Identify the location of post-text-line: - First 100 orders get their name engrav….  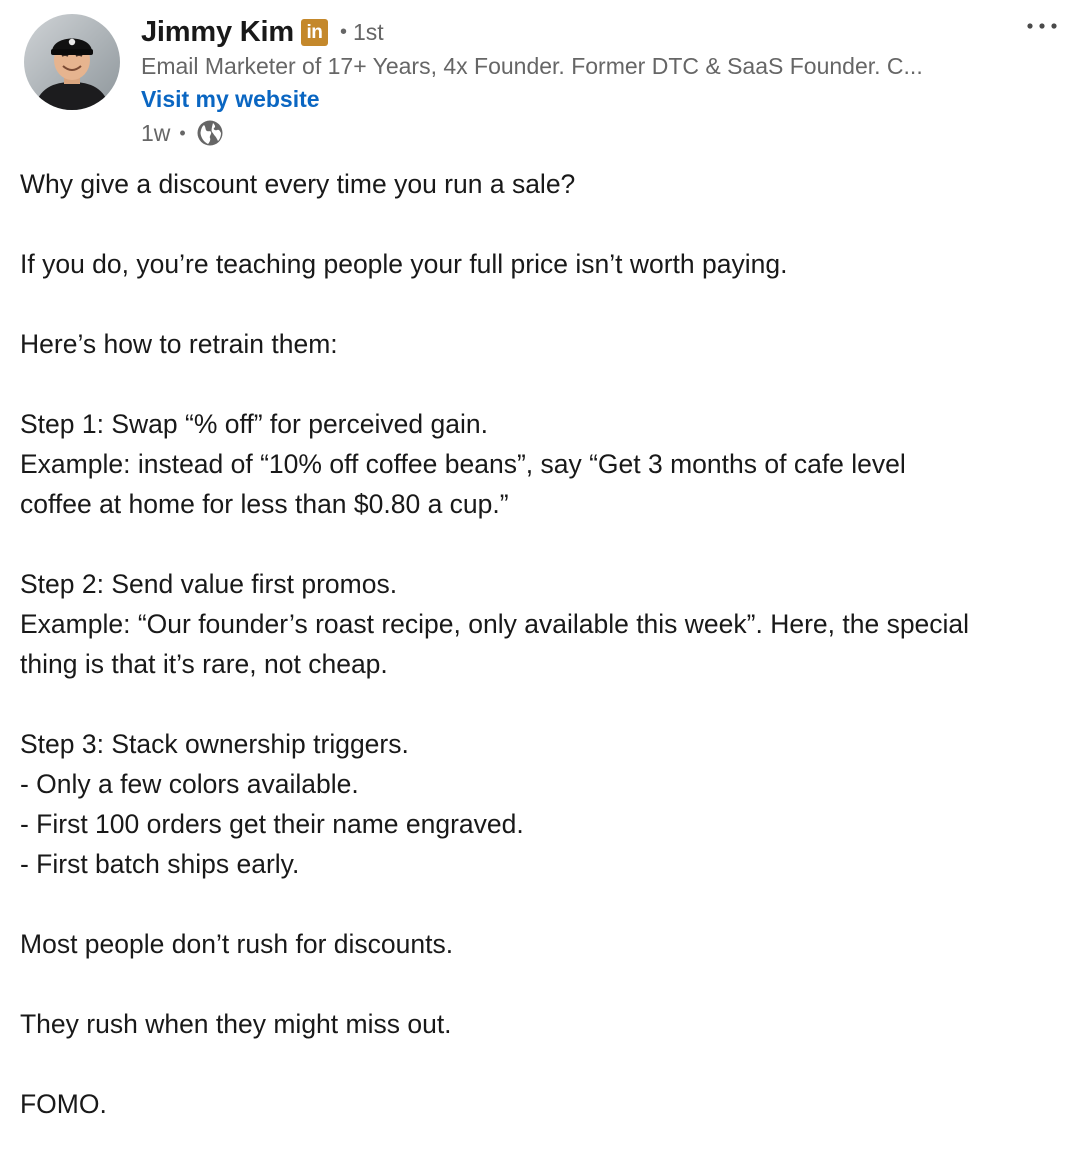
(272, 824).